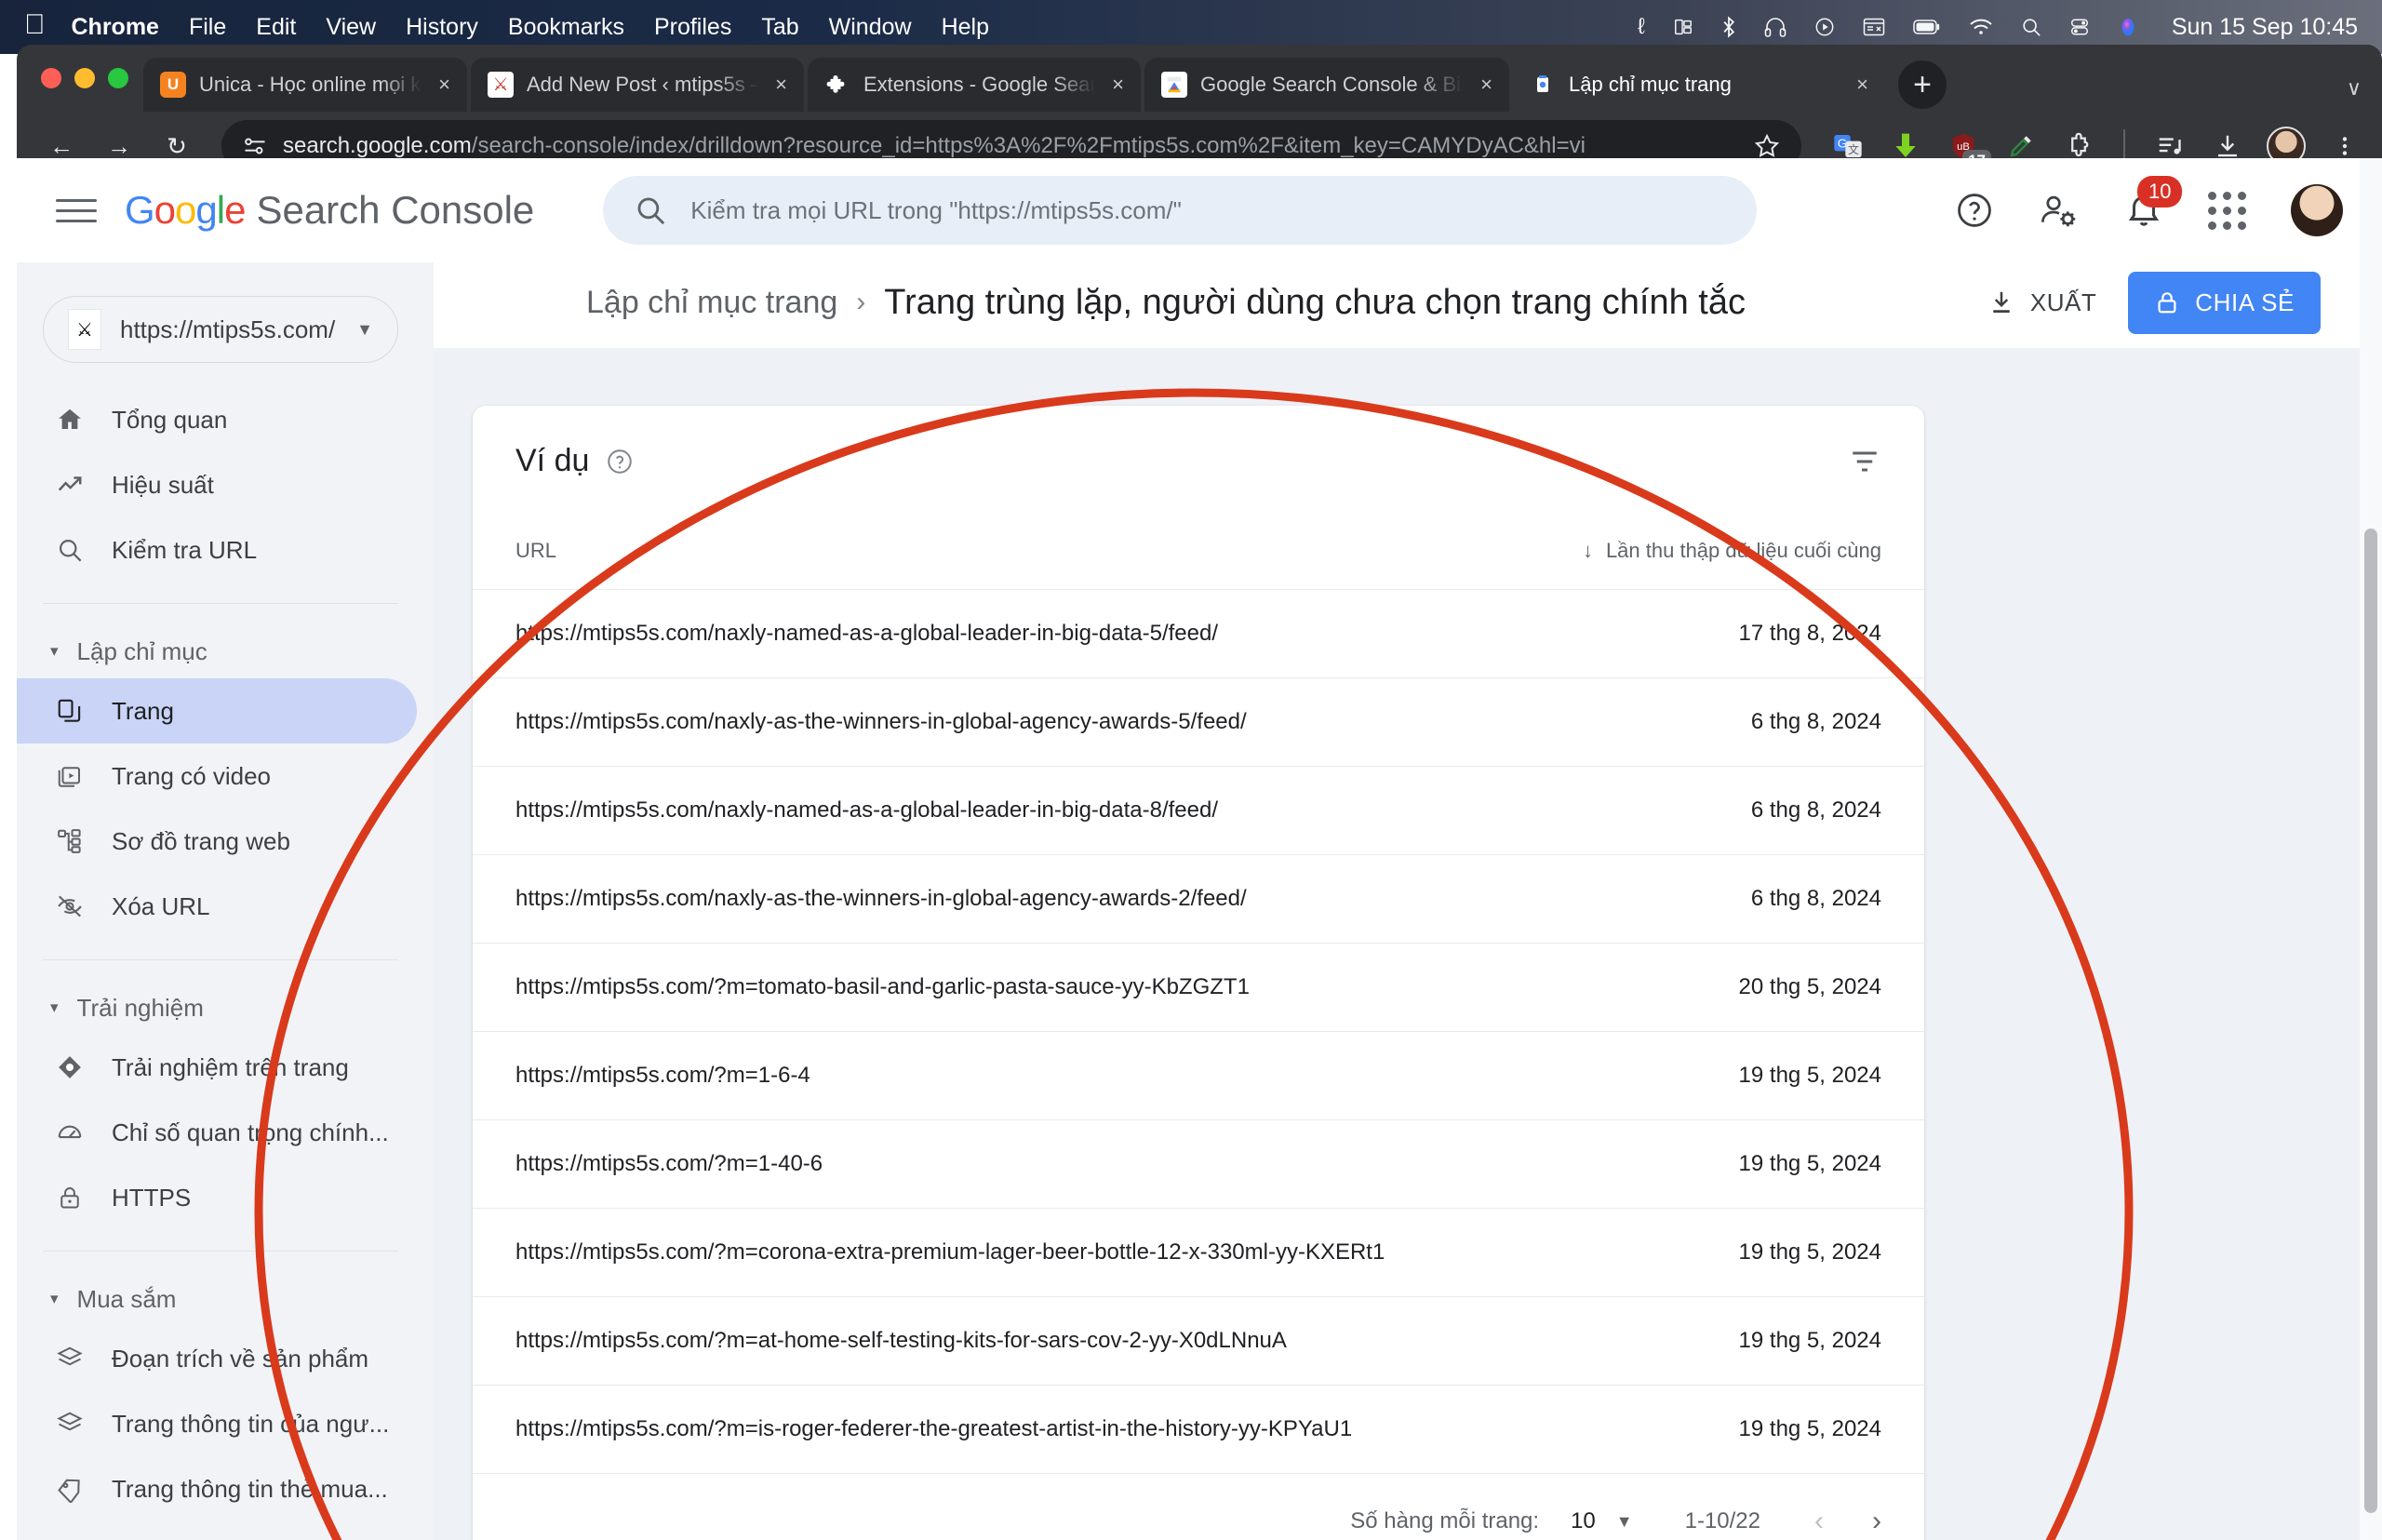 The image size is (2382, 1540). Describe the element at coordinates (225, 651) in the screenshot. I see `sidebar-group-lap-chi-muc: ▾ Lập chỉ mục` at that location.